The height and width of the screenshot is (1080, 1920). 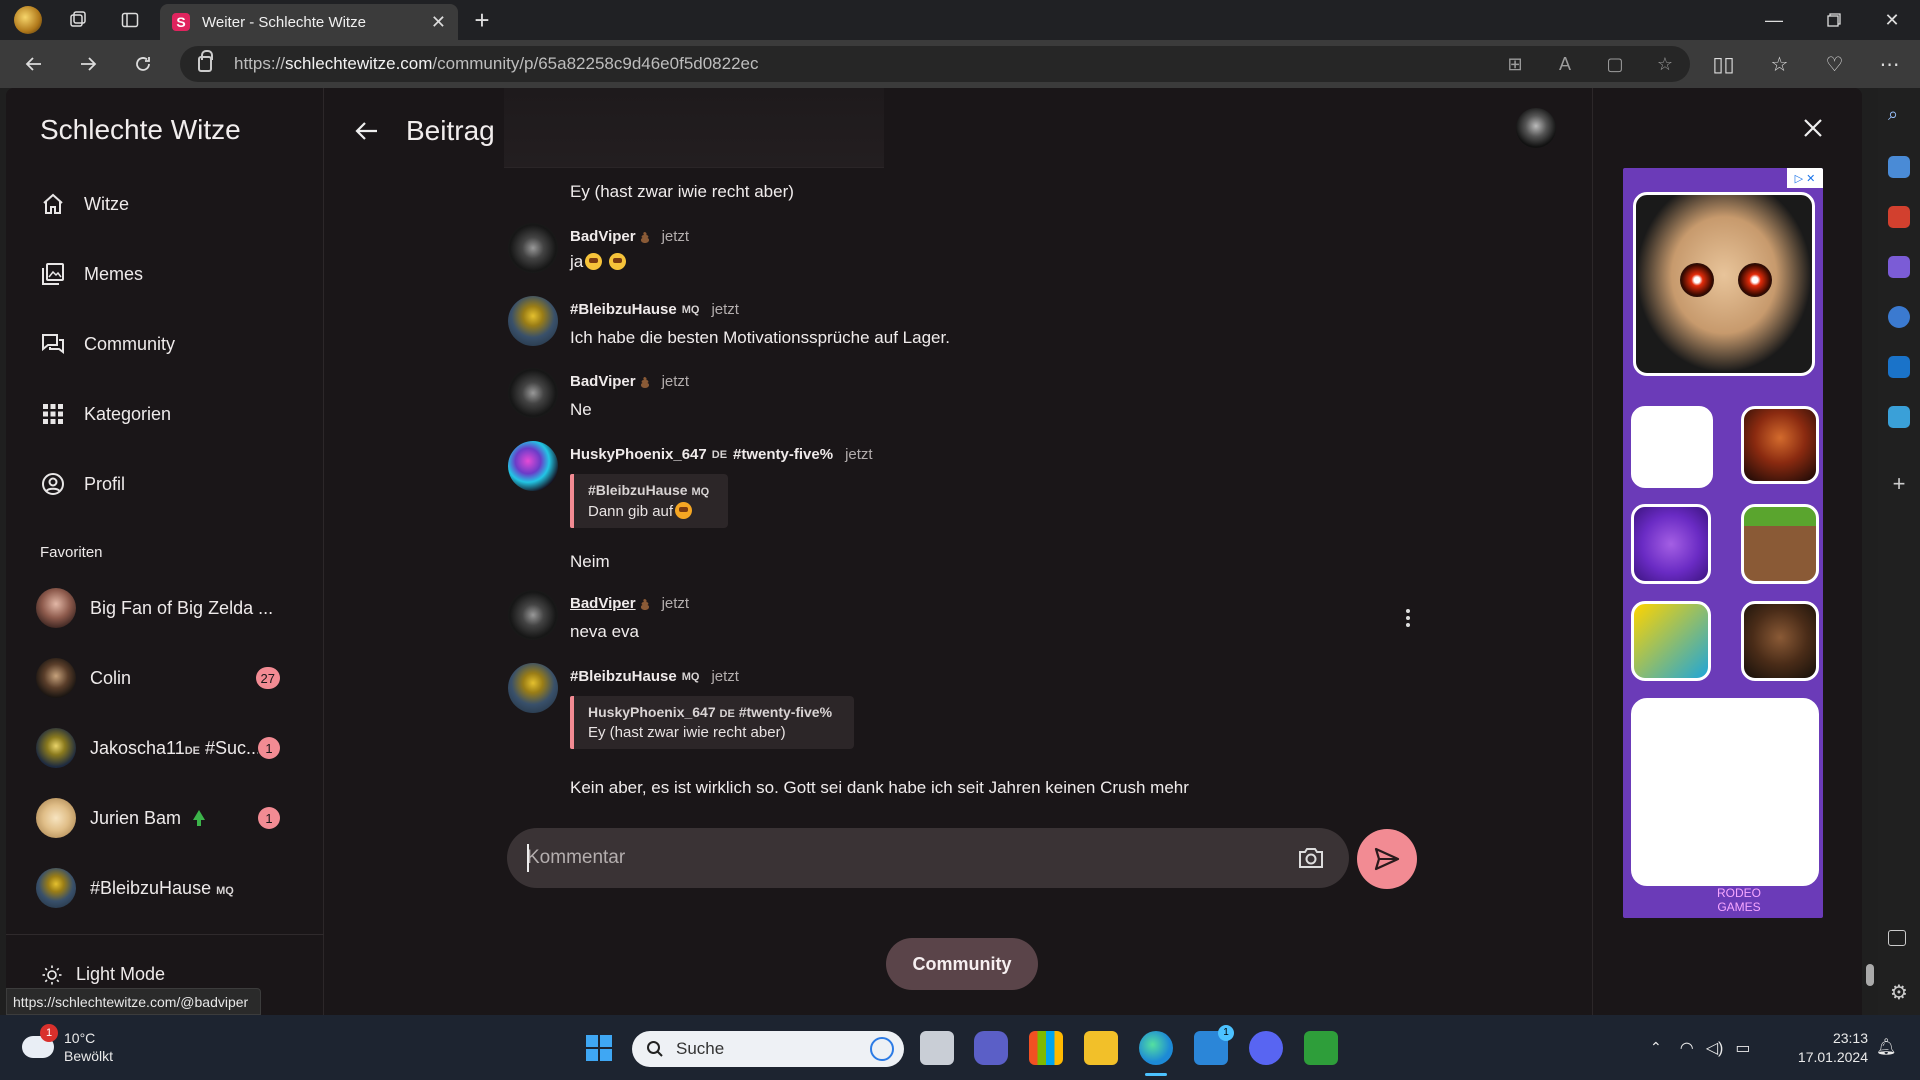 What do you see at coordinates (309, 22) in the screenshot?
I see `active-tab: S Weiter - Schlechte Witze ✕` at bounding box center [309, 22].